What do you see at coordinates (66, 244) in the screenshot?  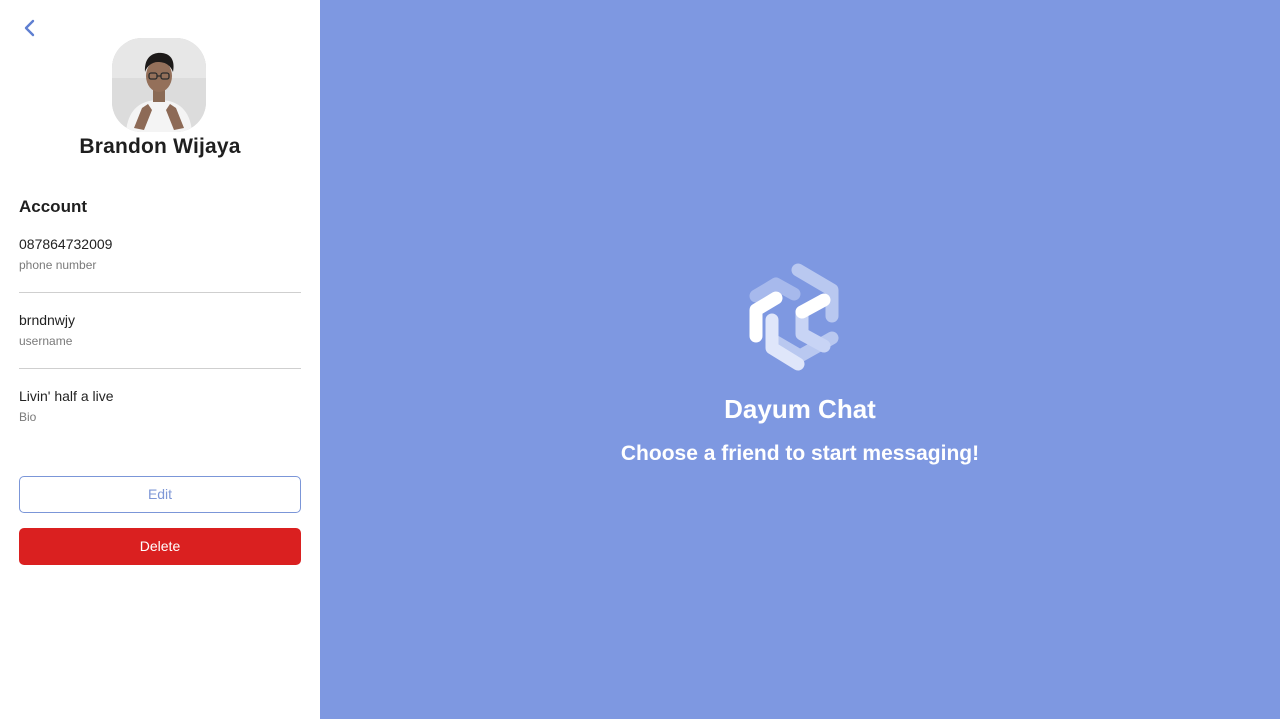 I see `phone-number-value: 087864732009` at bounding box center [66, 244].